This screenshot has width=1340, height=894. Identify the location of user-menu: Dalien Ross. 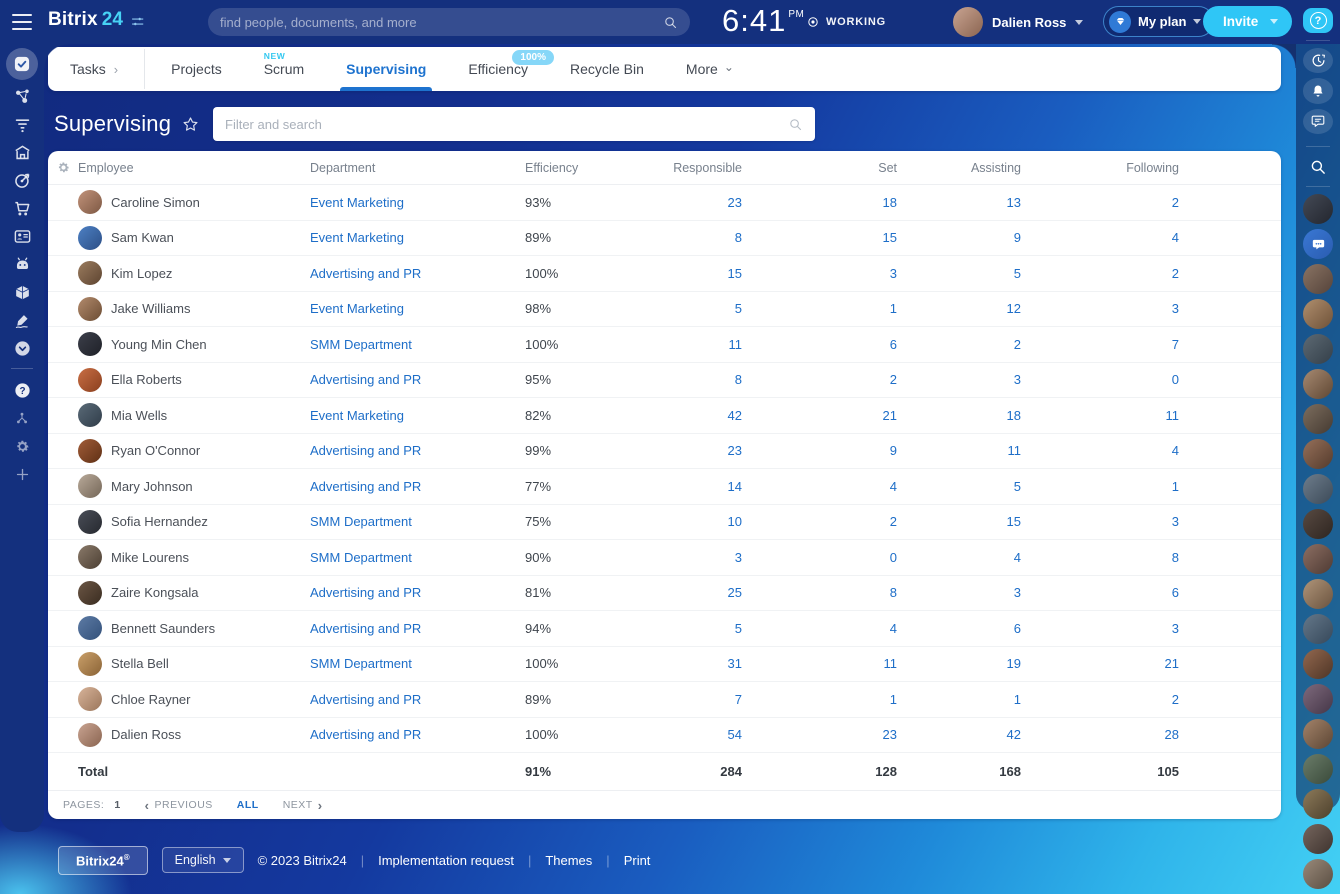
(1018, 22).